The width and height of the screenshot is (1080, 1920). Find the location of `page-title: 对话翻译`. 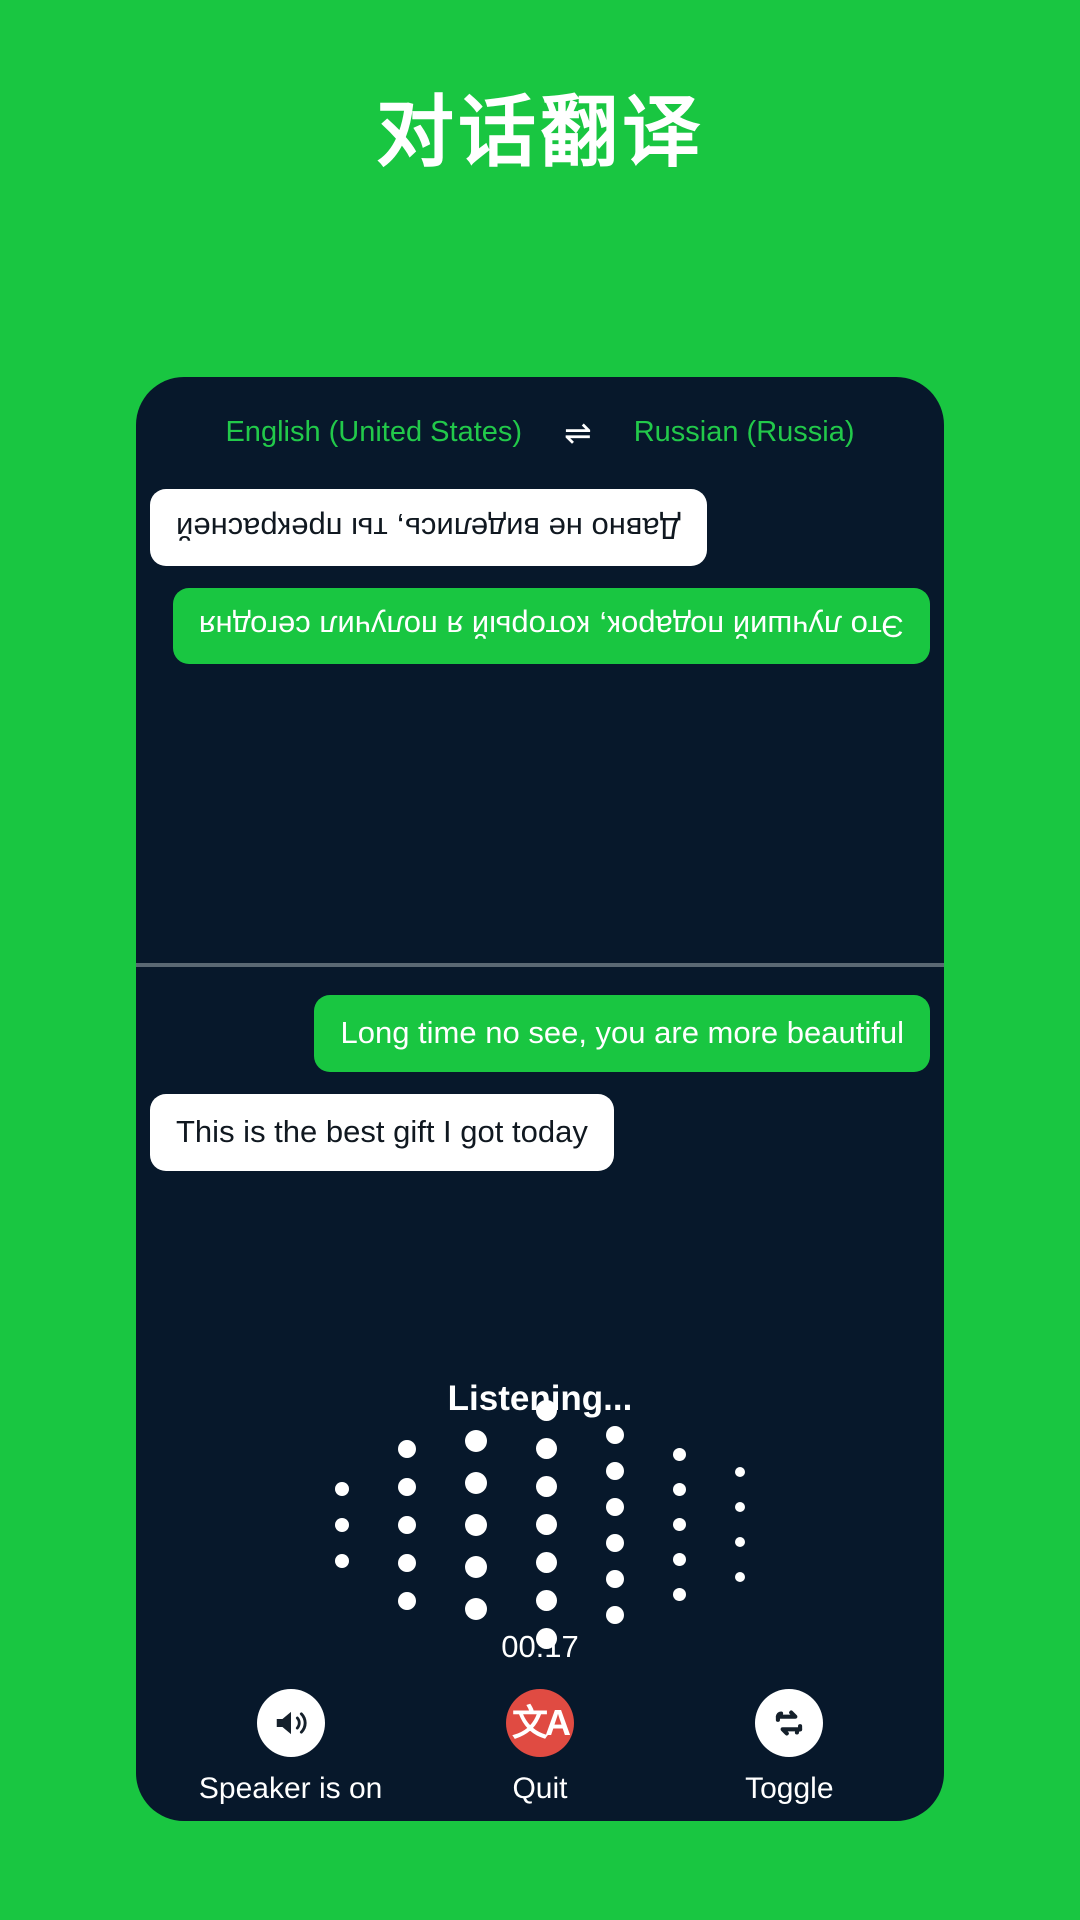

page-title: 对话翻译 is located at coordinates (539, 132).